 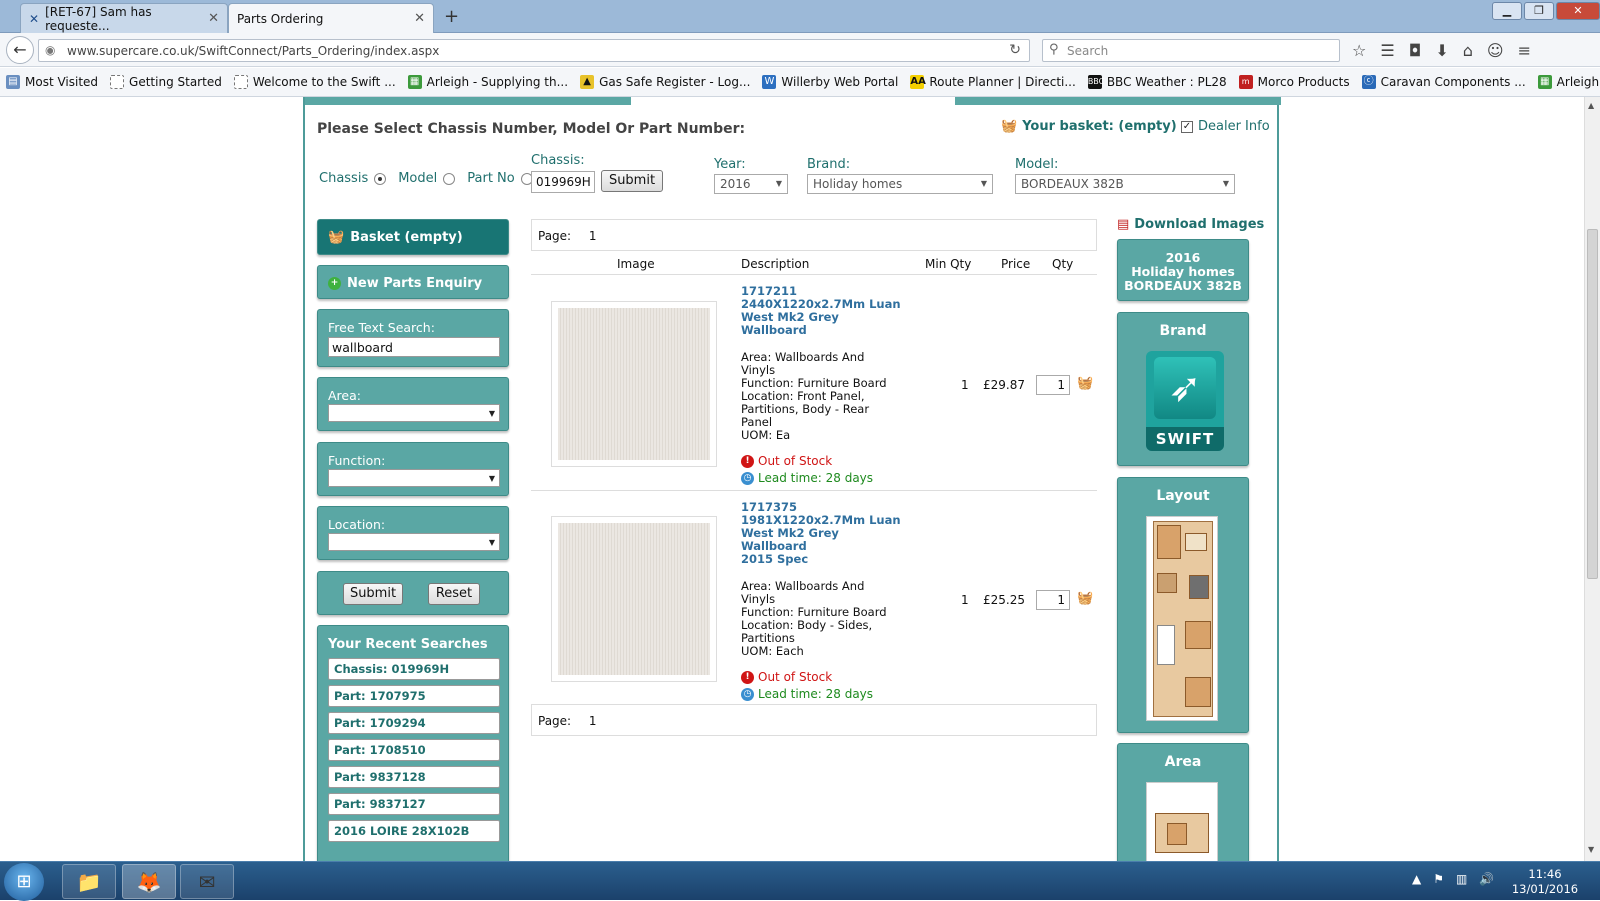 What do you see at coordinates (1545, 882) in the screenshot?
I see `system-clock: 11:46 13/01/2016` at bounding box center [1545, 882].